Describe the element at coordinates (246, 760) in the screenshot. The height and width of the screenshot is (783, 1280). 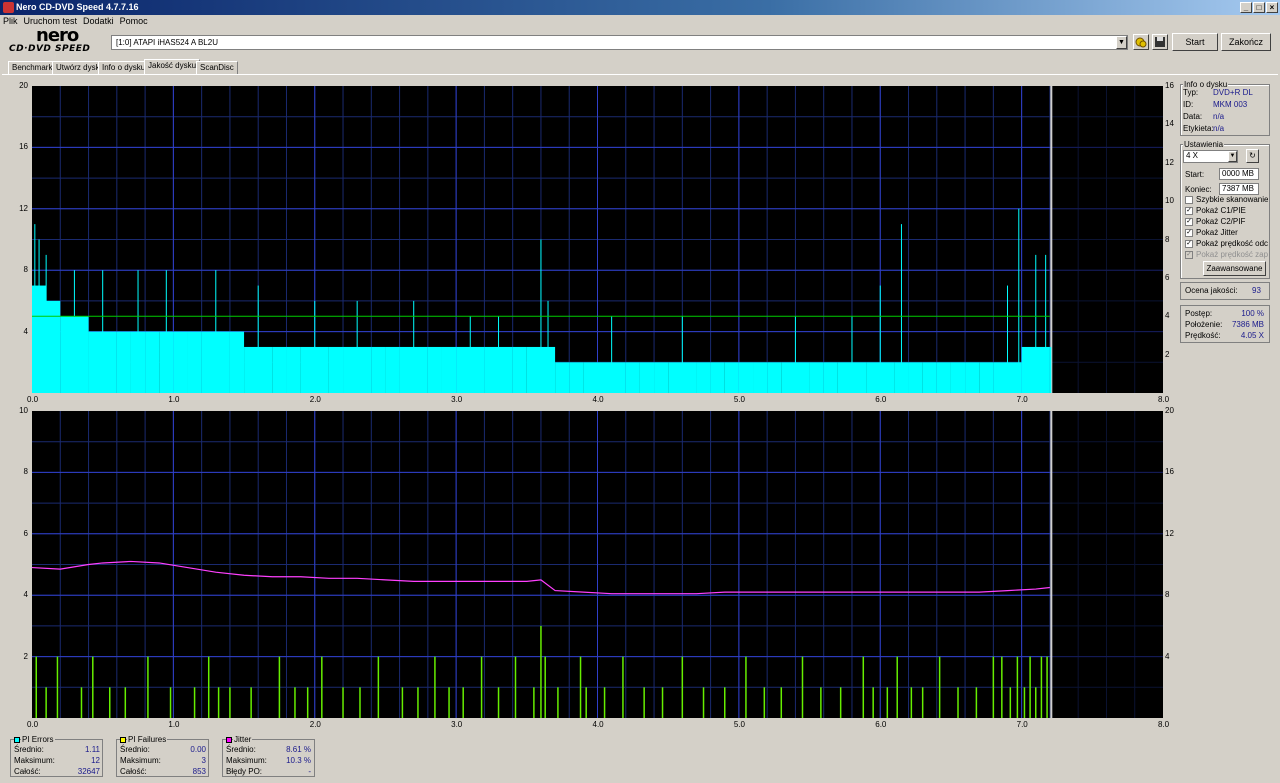
I see `jitter-max-label: Maksimum:` at that location.